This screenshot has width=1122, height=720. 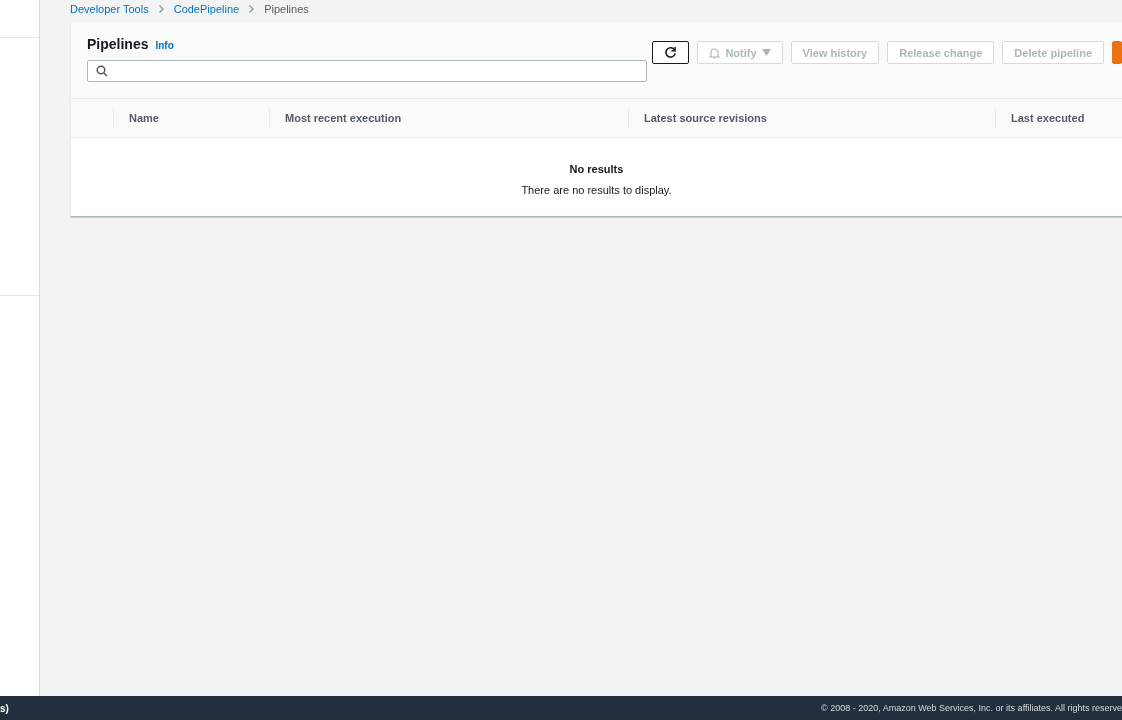 I want to click on column-header: Name, so click(x=191, y=118).